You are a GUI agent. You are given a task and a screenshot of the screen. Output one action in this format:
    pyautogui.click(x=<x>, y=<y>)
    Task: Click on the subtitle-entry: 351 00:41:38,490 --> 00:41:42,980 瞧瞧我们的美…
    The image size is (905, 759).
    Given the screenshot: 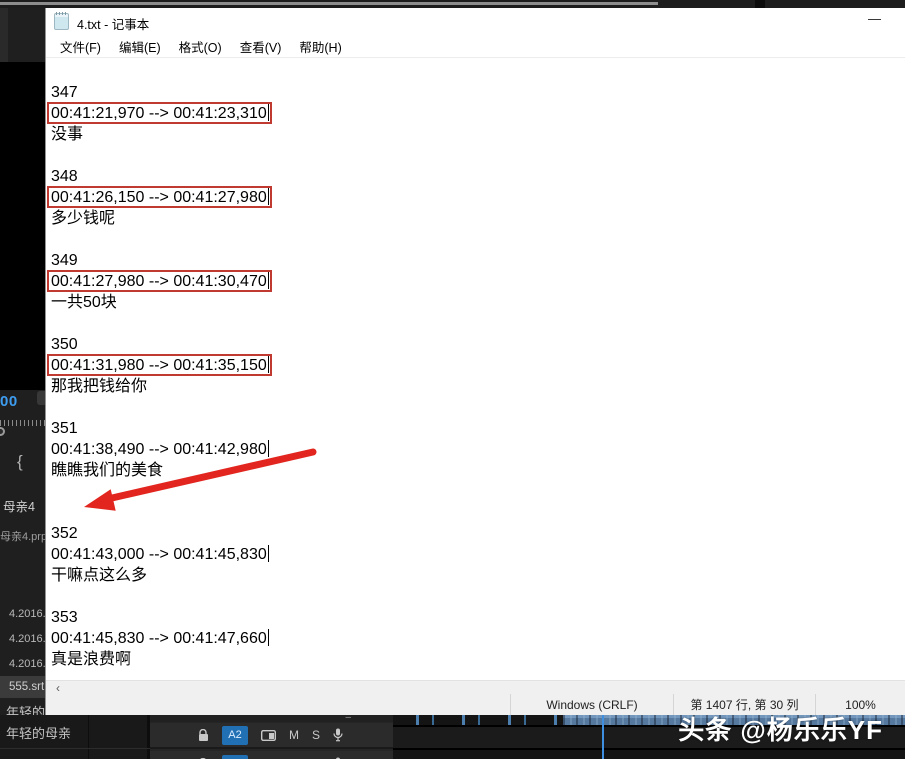 What is the action you would take?
    pyautogui.click(x=478, y=449)
    